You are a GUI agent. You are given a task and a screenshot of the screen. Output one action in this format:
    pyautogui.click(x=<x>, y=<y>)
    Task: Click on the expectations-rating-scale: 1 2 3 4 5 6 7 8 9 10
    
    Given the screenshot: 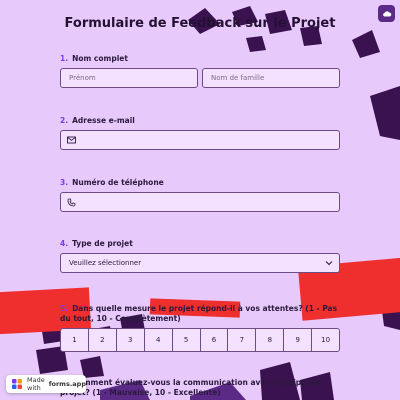 What is the action you would take?
    pyautogui.click(x=200, y=340)
    